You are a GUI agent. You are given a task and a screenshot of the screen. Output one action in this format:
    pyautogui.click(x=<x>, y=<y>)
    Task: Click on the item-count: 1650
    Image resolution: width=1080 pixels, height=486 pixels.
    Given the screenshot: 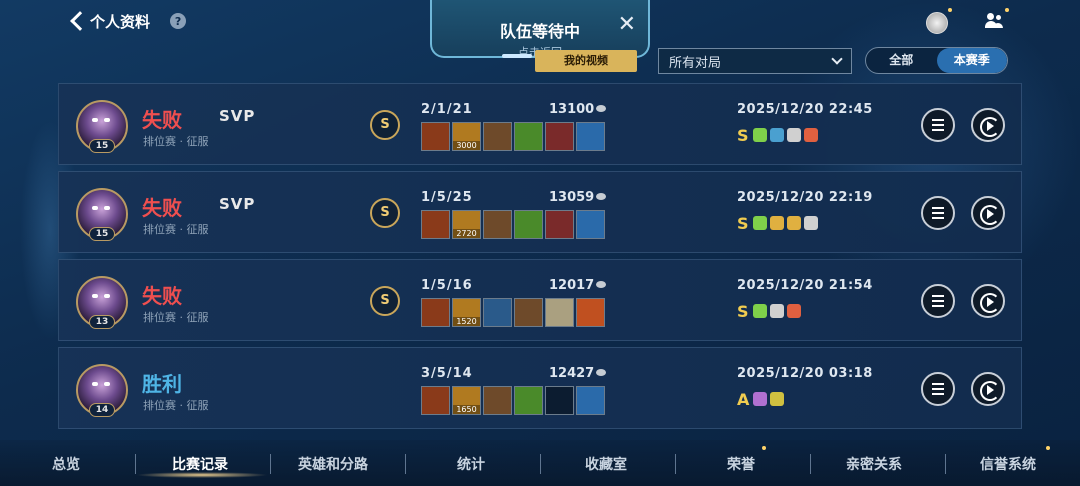 What is the action you would take?
    pyautogui.click(x=466, y=409)
    